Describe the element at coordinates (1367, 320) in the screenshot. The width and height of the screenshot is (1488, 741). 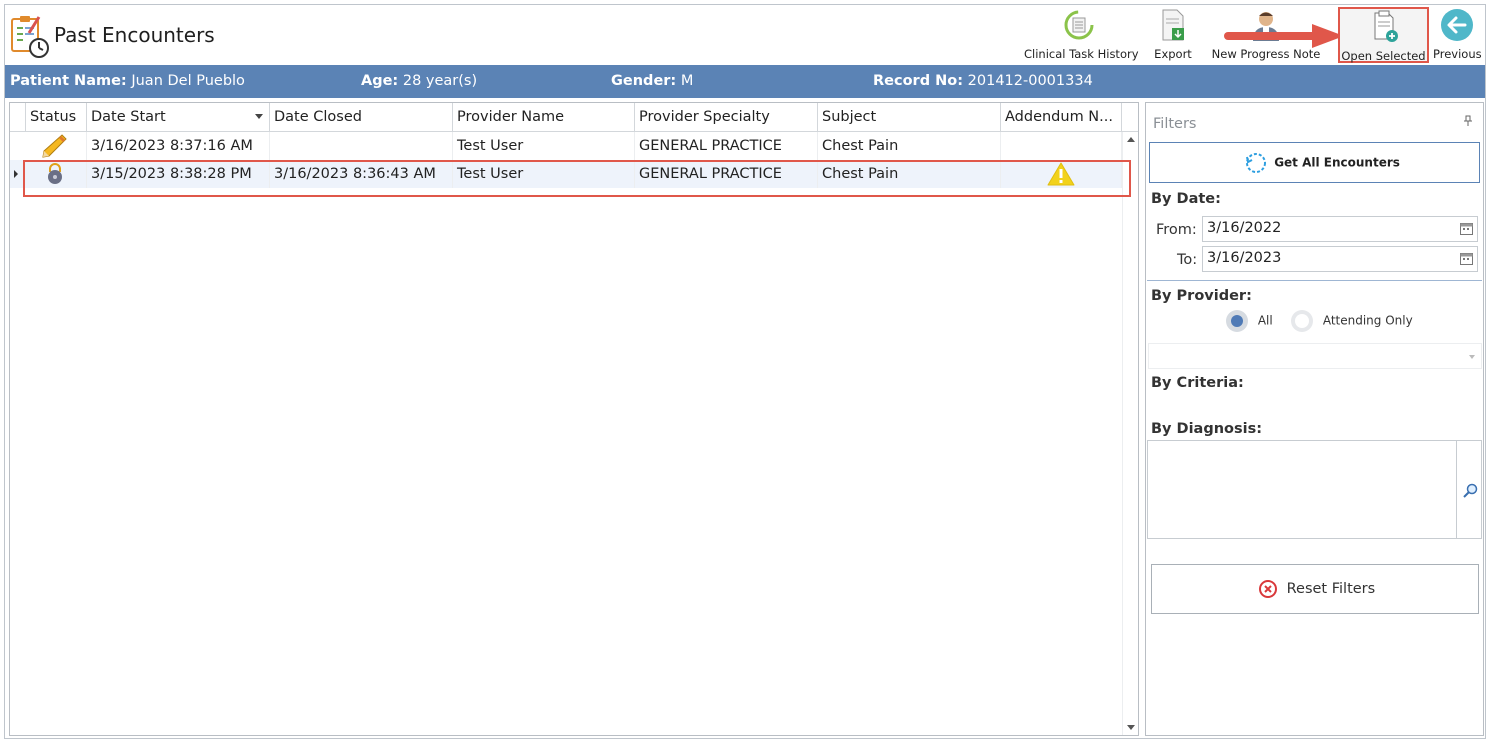
I see `provider-attending-only-label: Attending Only` at that location.